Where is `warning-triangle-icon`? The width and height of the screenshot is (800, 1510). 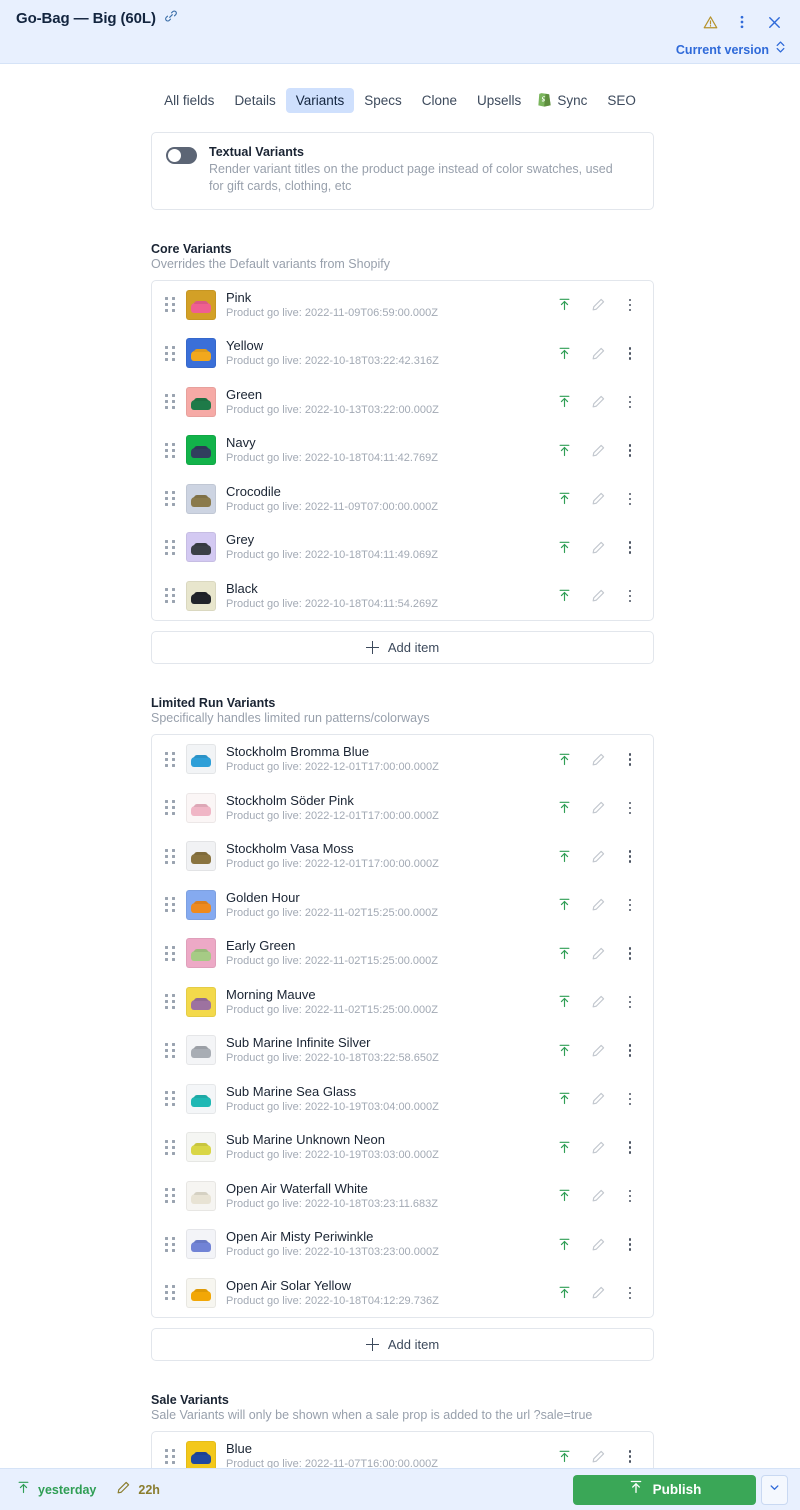
warning-triangle-icon is located at coordinates (710, 22).